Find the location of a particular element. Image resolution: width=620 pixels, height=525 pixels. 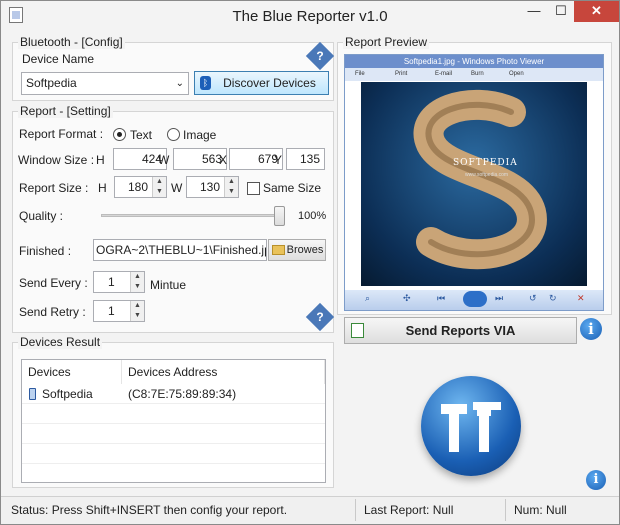

quality-value: 100% is located at coordinates (312, 216).